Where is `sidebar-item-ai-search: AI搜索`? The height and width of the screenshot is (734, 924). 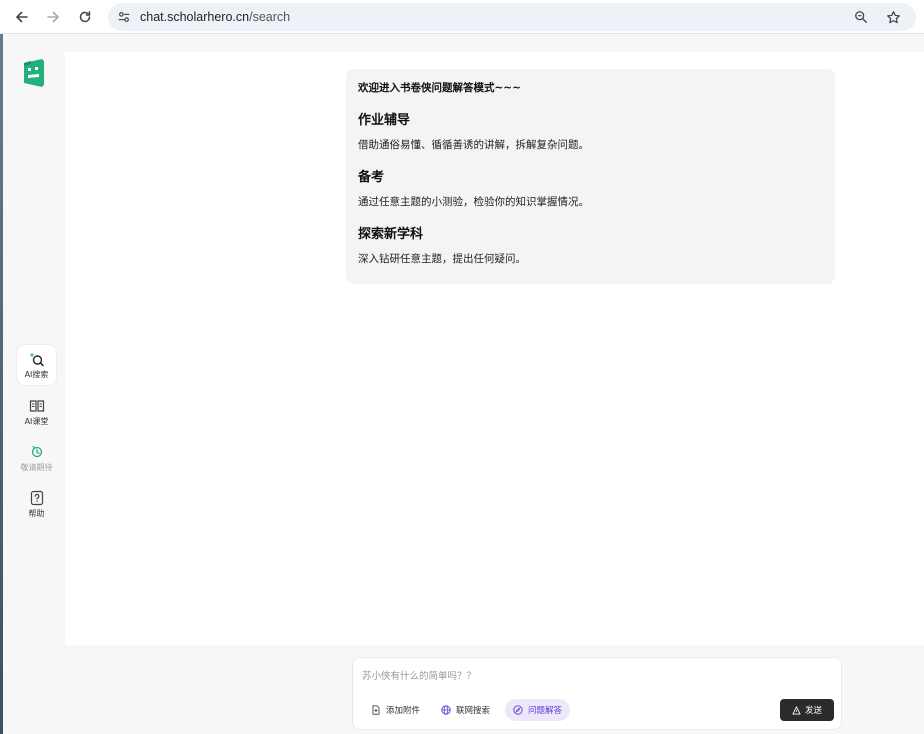
sidebar-item-ai-search: AI搜索 is located at coordinates (36, 365).